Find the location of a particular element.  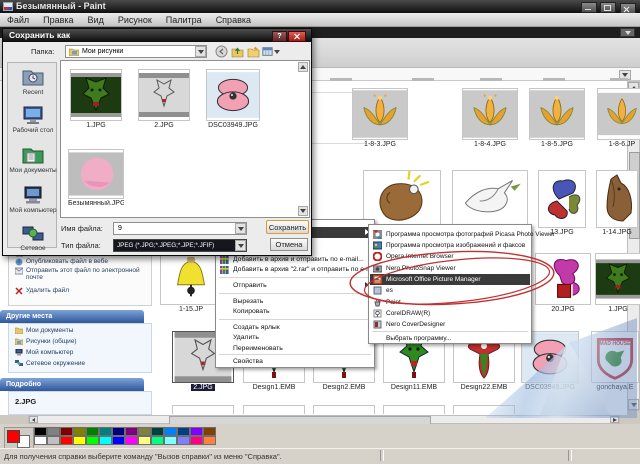

file-thumbnail: 1-8-6.JP is located at coordinates (618, 118).